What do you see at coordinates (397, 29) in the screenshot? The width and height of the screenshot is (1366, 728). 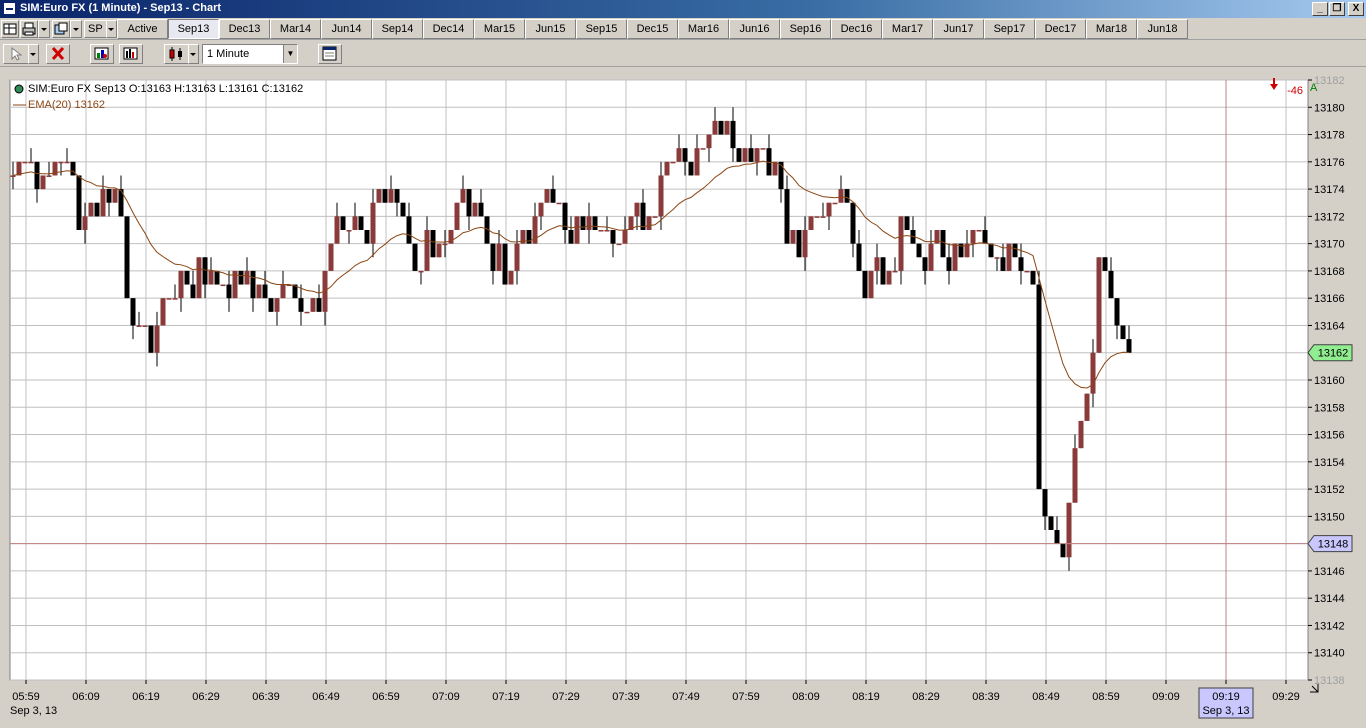 I see `tab-sep14: Sep14` at bounding box center [397, 29].